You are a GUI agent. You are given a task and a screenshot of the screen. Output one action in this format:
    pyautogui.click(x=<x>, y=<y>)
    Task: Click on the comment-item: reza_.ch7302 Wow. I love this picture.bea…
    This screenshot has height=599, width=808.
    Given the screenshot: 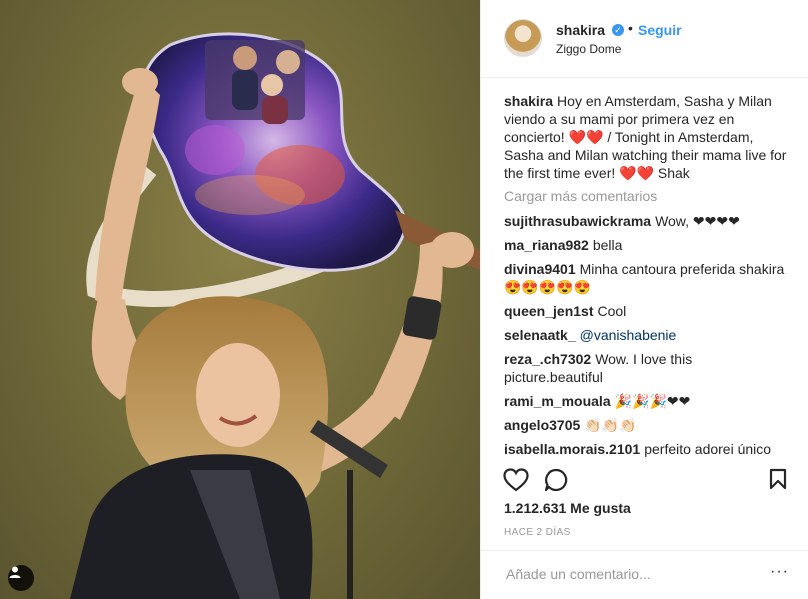 What is the action you would take?
    pyautogui.click(x=649, y=368)
    